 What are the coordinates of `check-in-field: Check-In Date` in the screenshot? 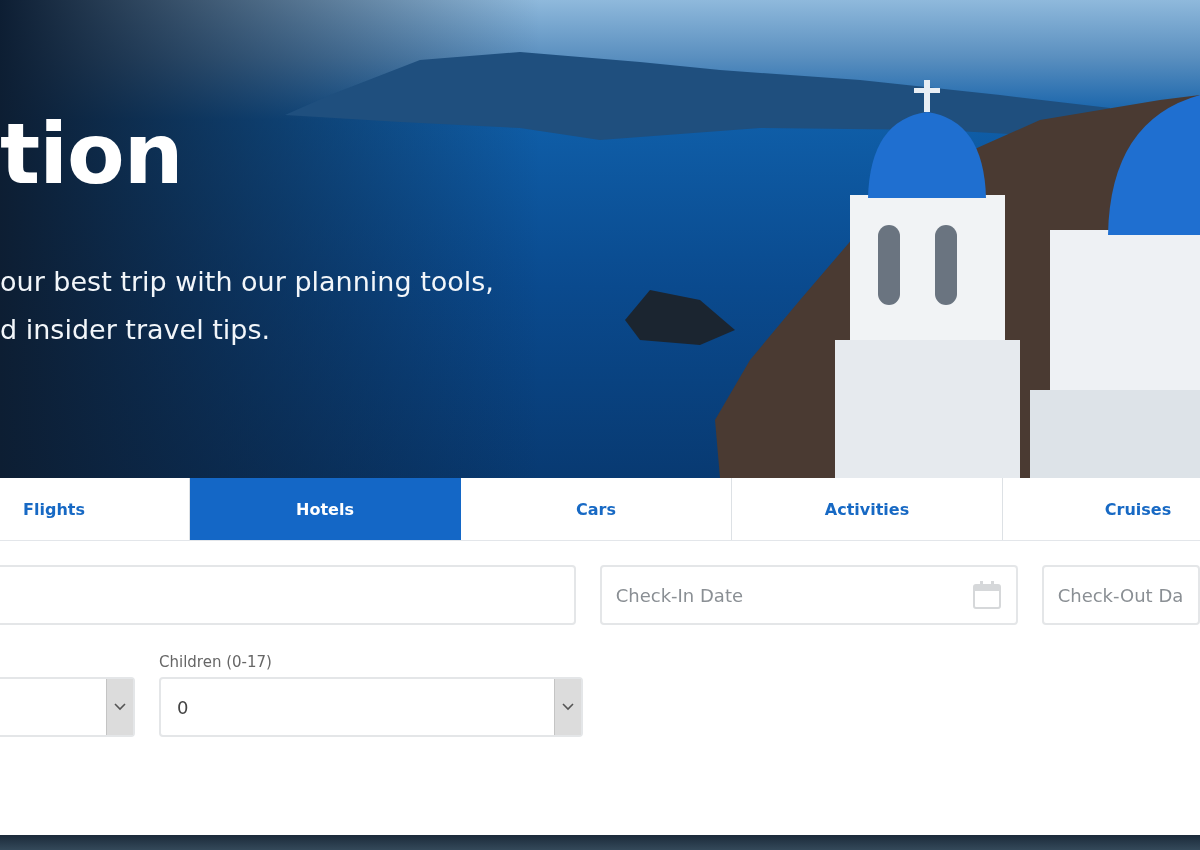 It's located at (808, 595).